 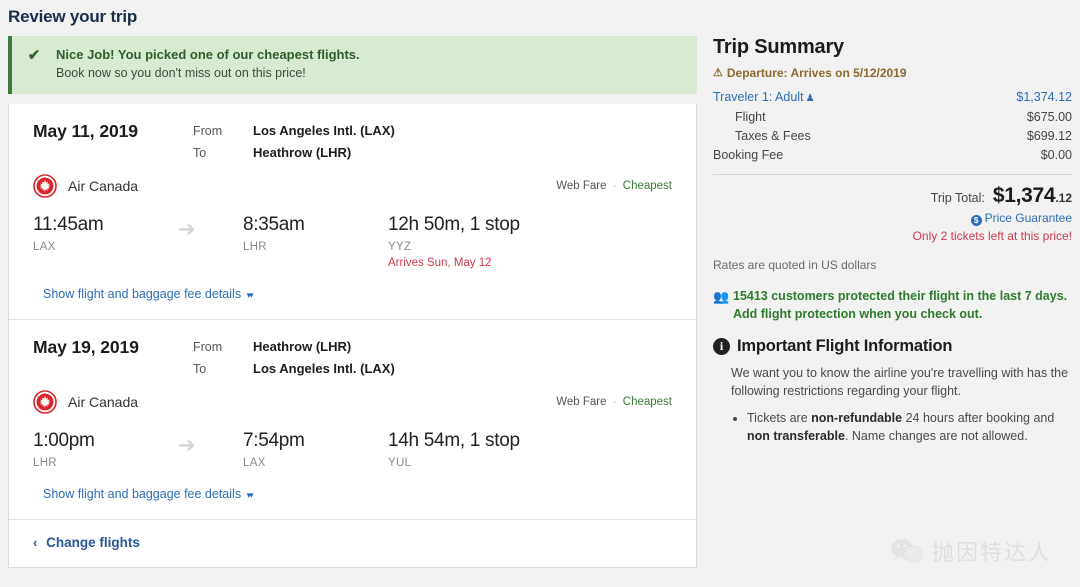 I want to click on change-flights-button: ‹ Change flights, so click(x=86, y=542).